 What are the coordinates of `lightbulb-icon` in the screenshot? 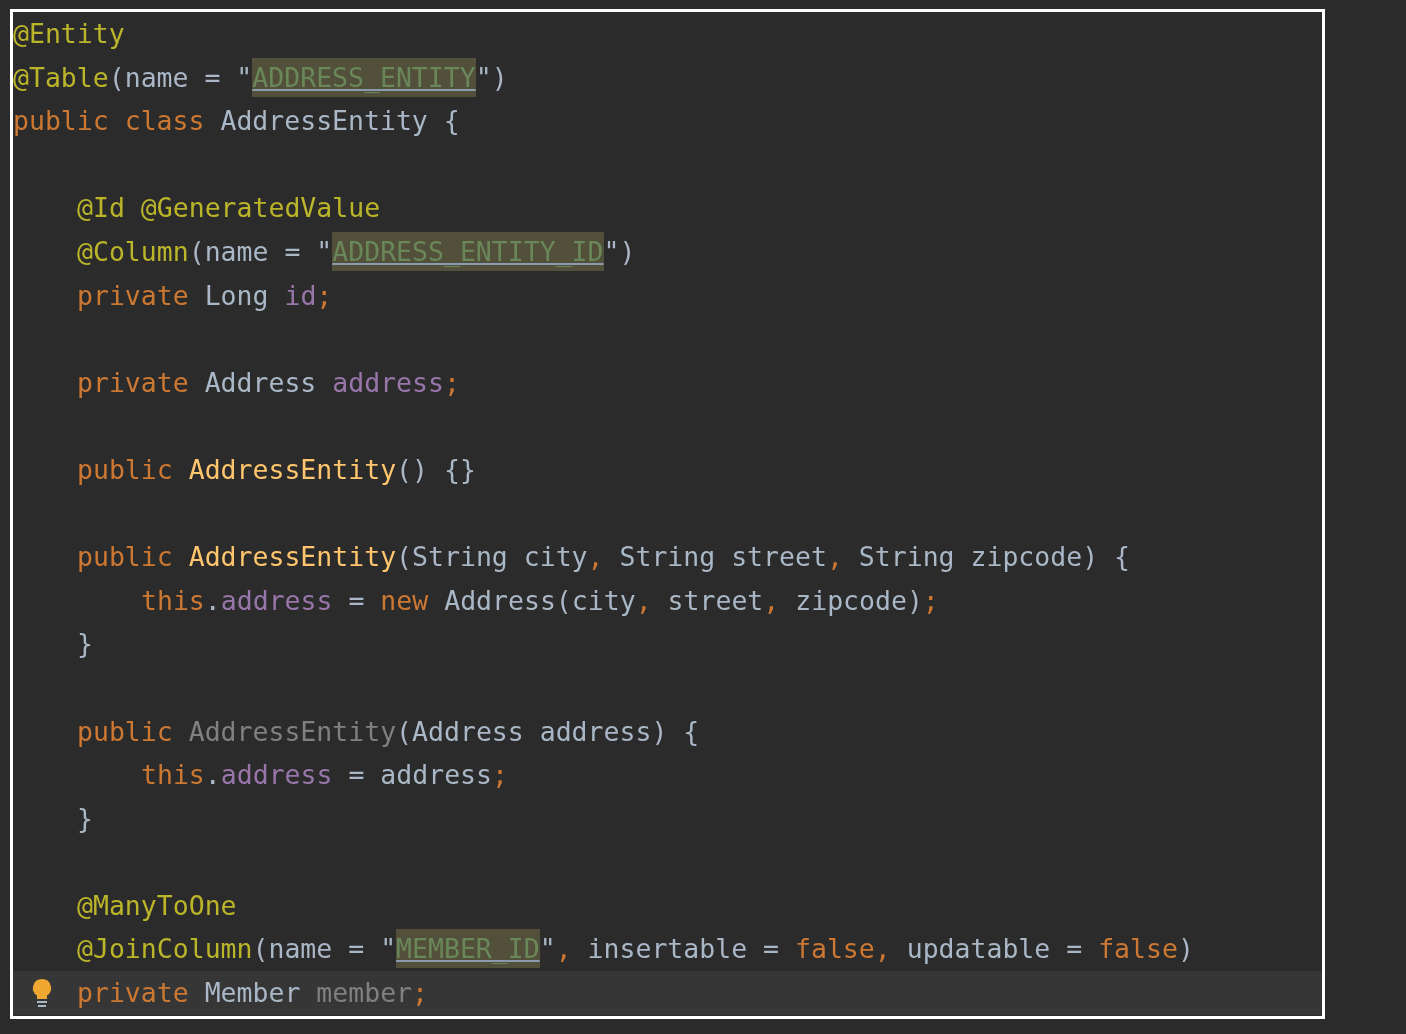 It's located at (42, 993).